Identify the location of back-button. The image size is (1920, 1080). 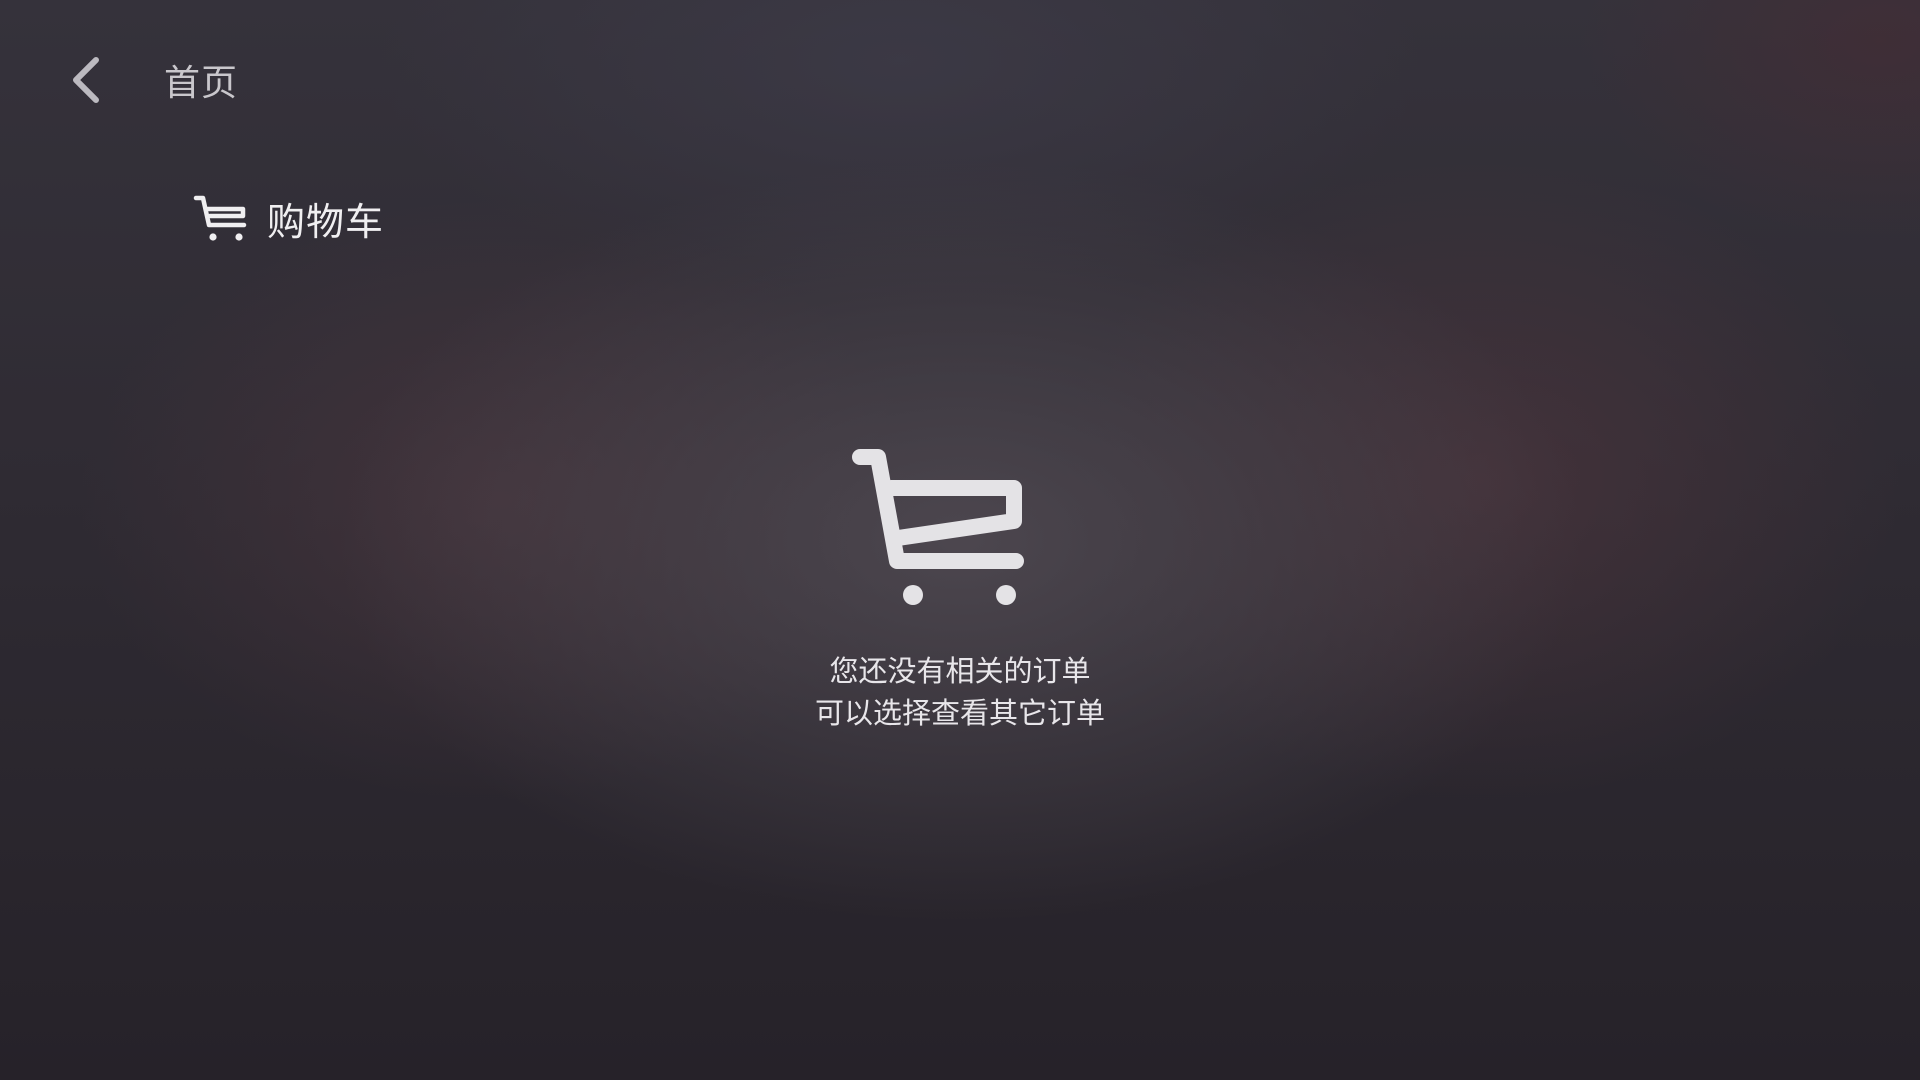
(86, 80).